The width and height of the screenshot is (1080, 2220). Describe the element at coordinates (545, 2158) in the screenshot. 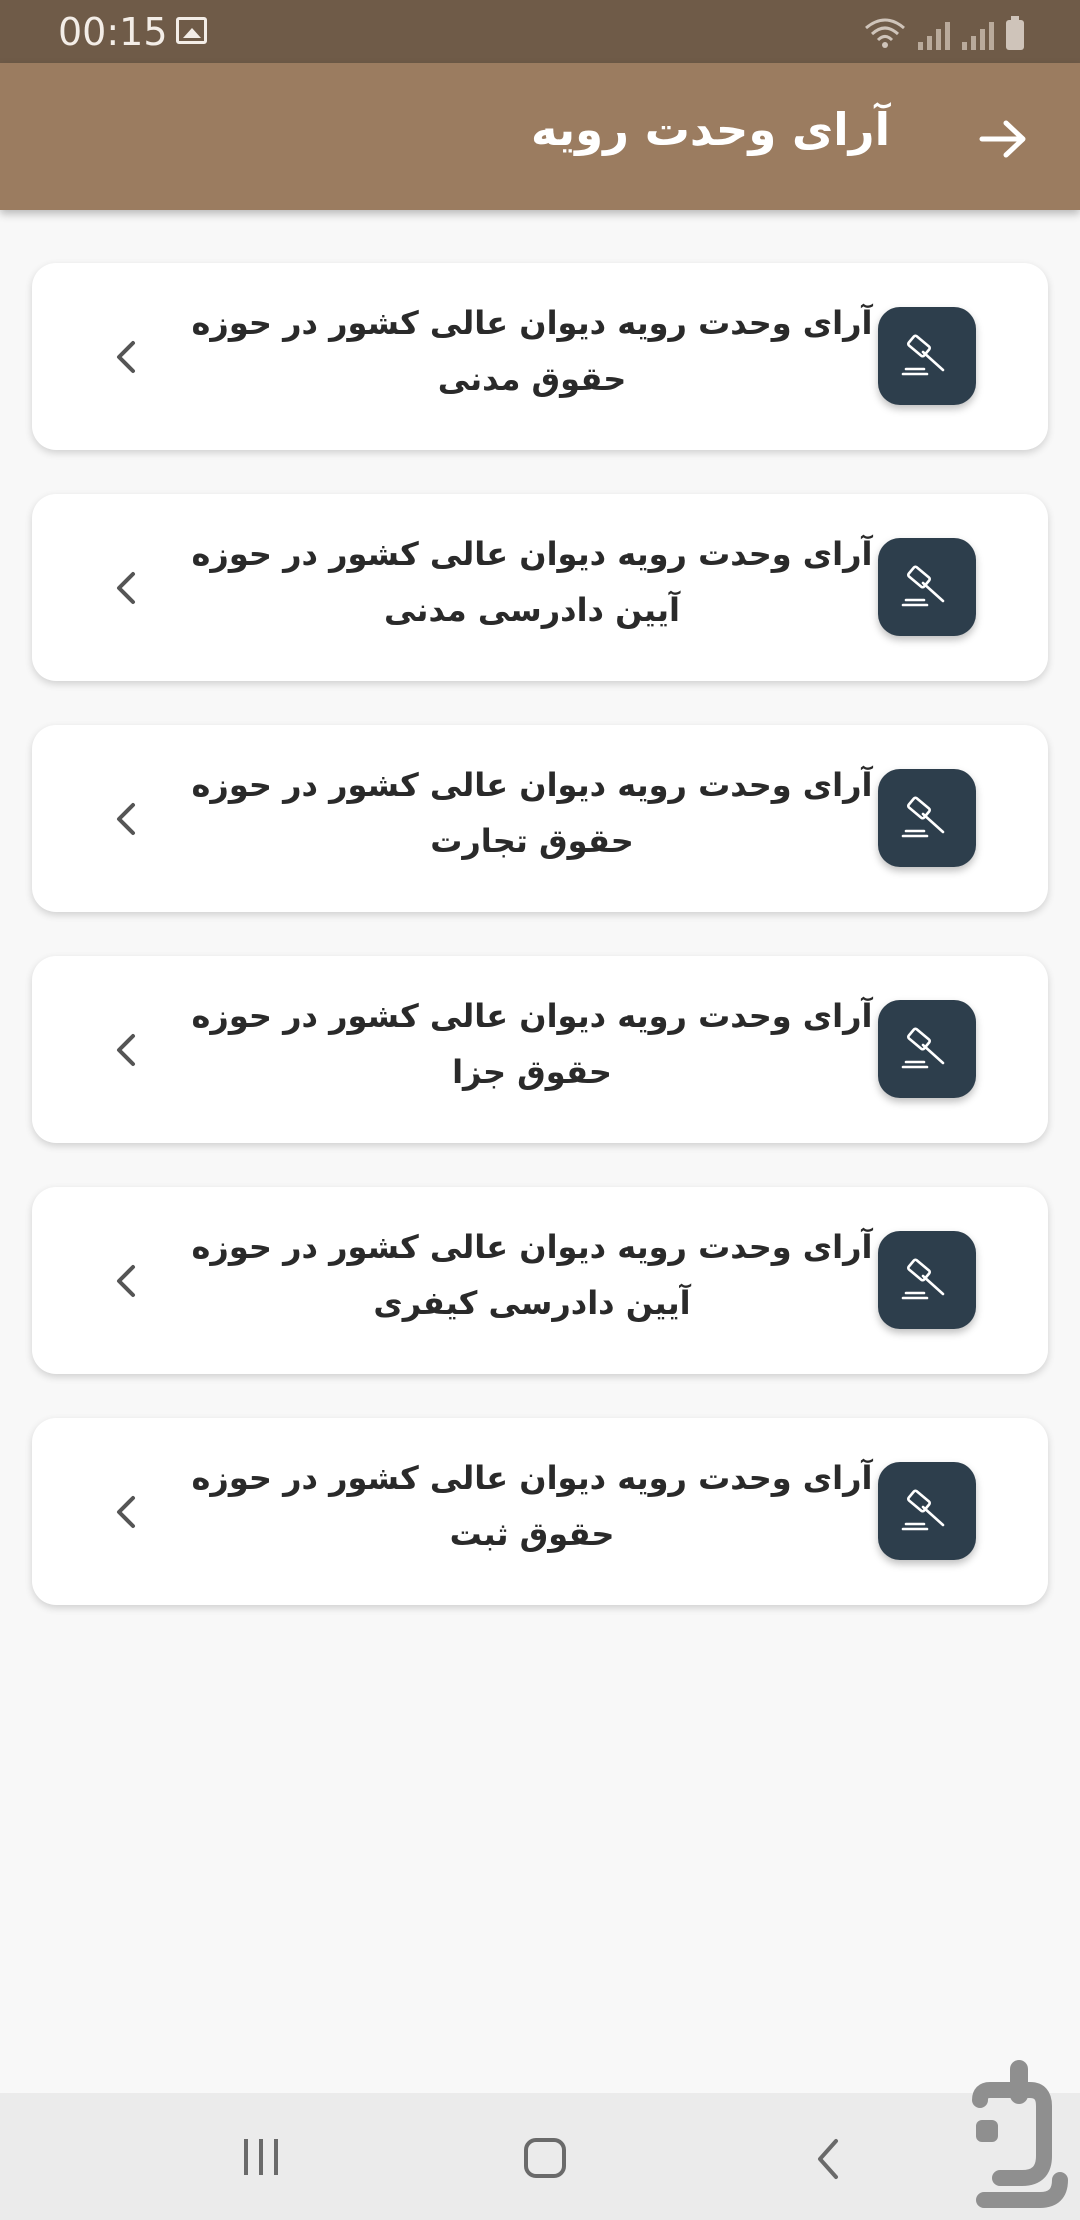

I see `home-icon` at that location.